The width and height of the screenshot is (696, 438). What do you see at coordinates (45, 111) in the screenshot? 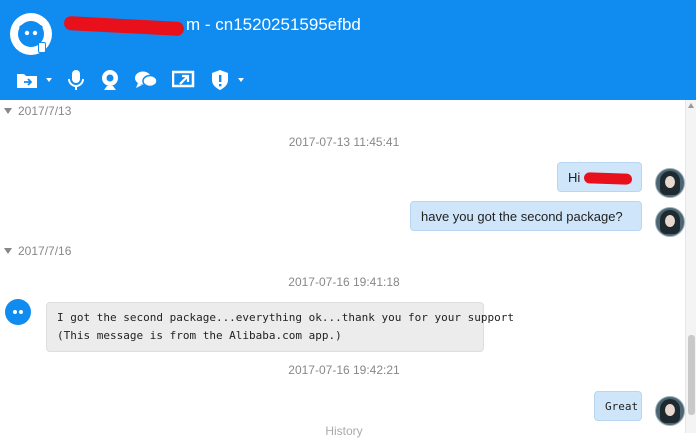
I see `date-label: 2017/7/13` at bounding box center [45, 111].